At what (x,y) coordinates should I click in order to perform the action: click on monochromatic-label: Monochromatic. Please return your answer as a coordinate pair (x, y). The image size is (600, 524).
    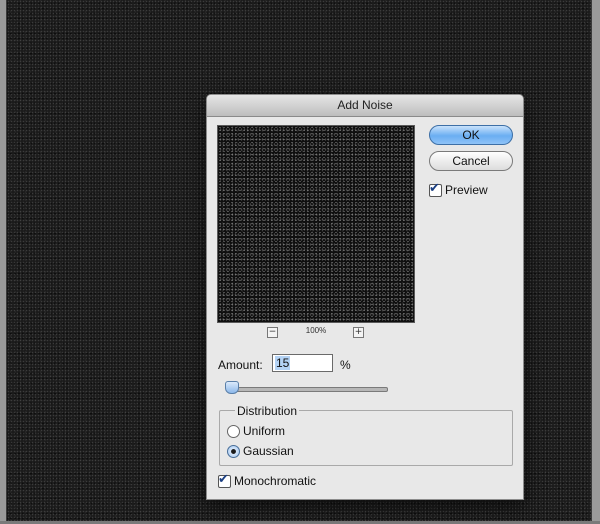
    Looking at the image, I should click on (275, 481).